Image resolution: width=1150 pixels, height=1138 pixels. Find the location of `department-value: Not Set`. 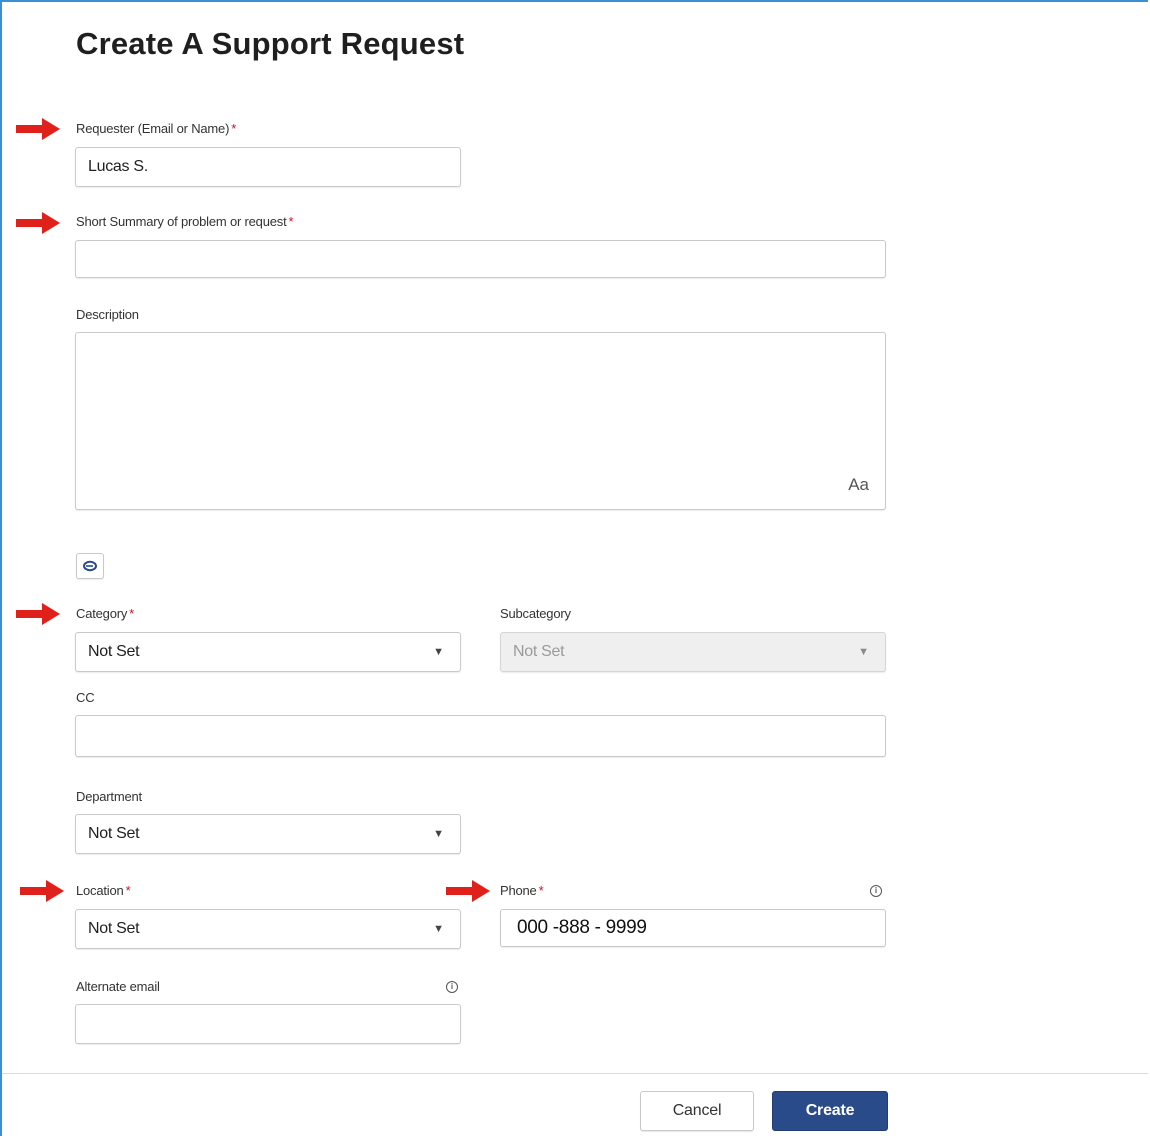

department-value: Not Set is located at coordinates (114, 833).